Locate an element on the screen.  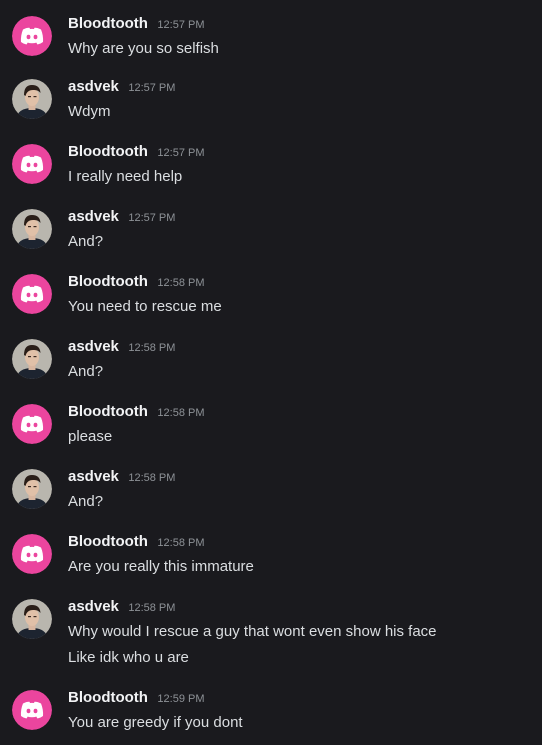
message-text: You need to rescue me is located at coordinates (145, 306).